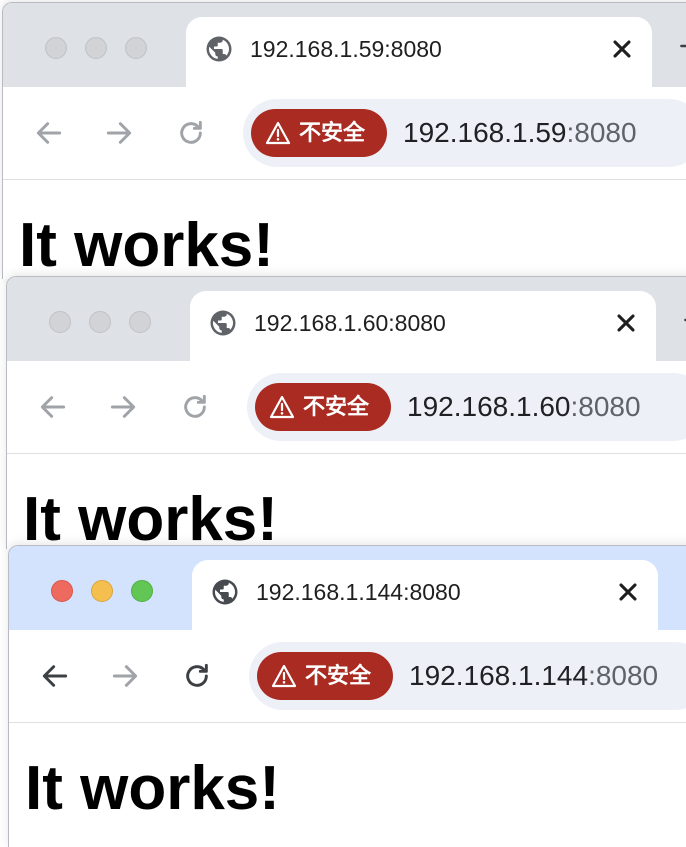  I want to click on toolbar: 不安全 192.168.1.59:8080, so click(344, 133).